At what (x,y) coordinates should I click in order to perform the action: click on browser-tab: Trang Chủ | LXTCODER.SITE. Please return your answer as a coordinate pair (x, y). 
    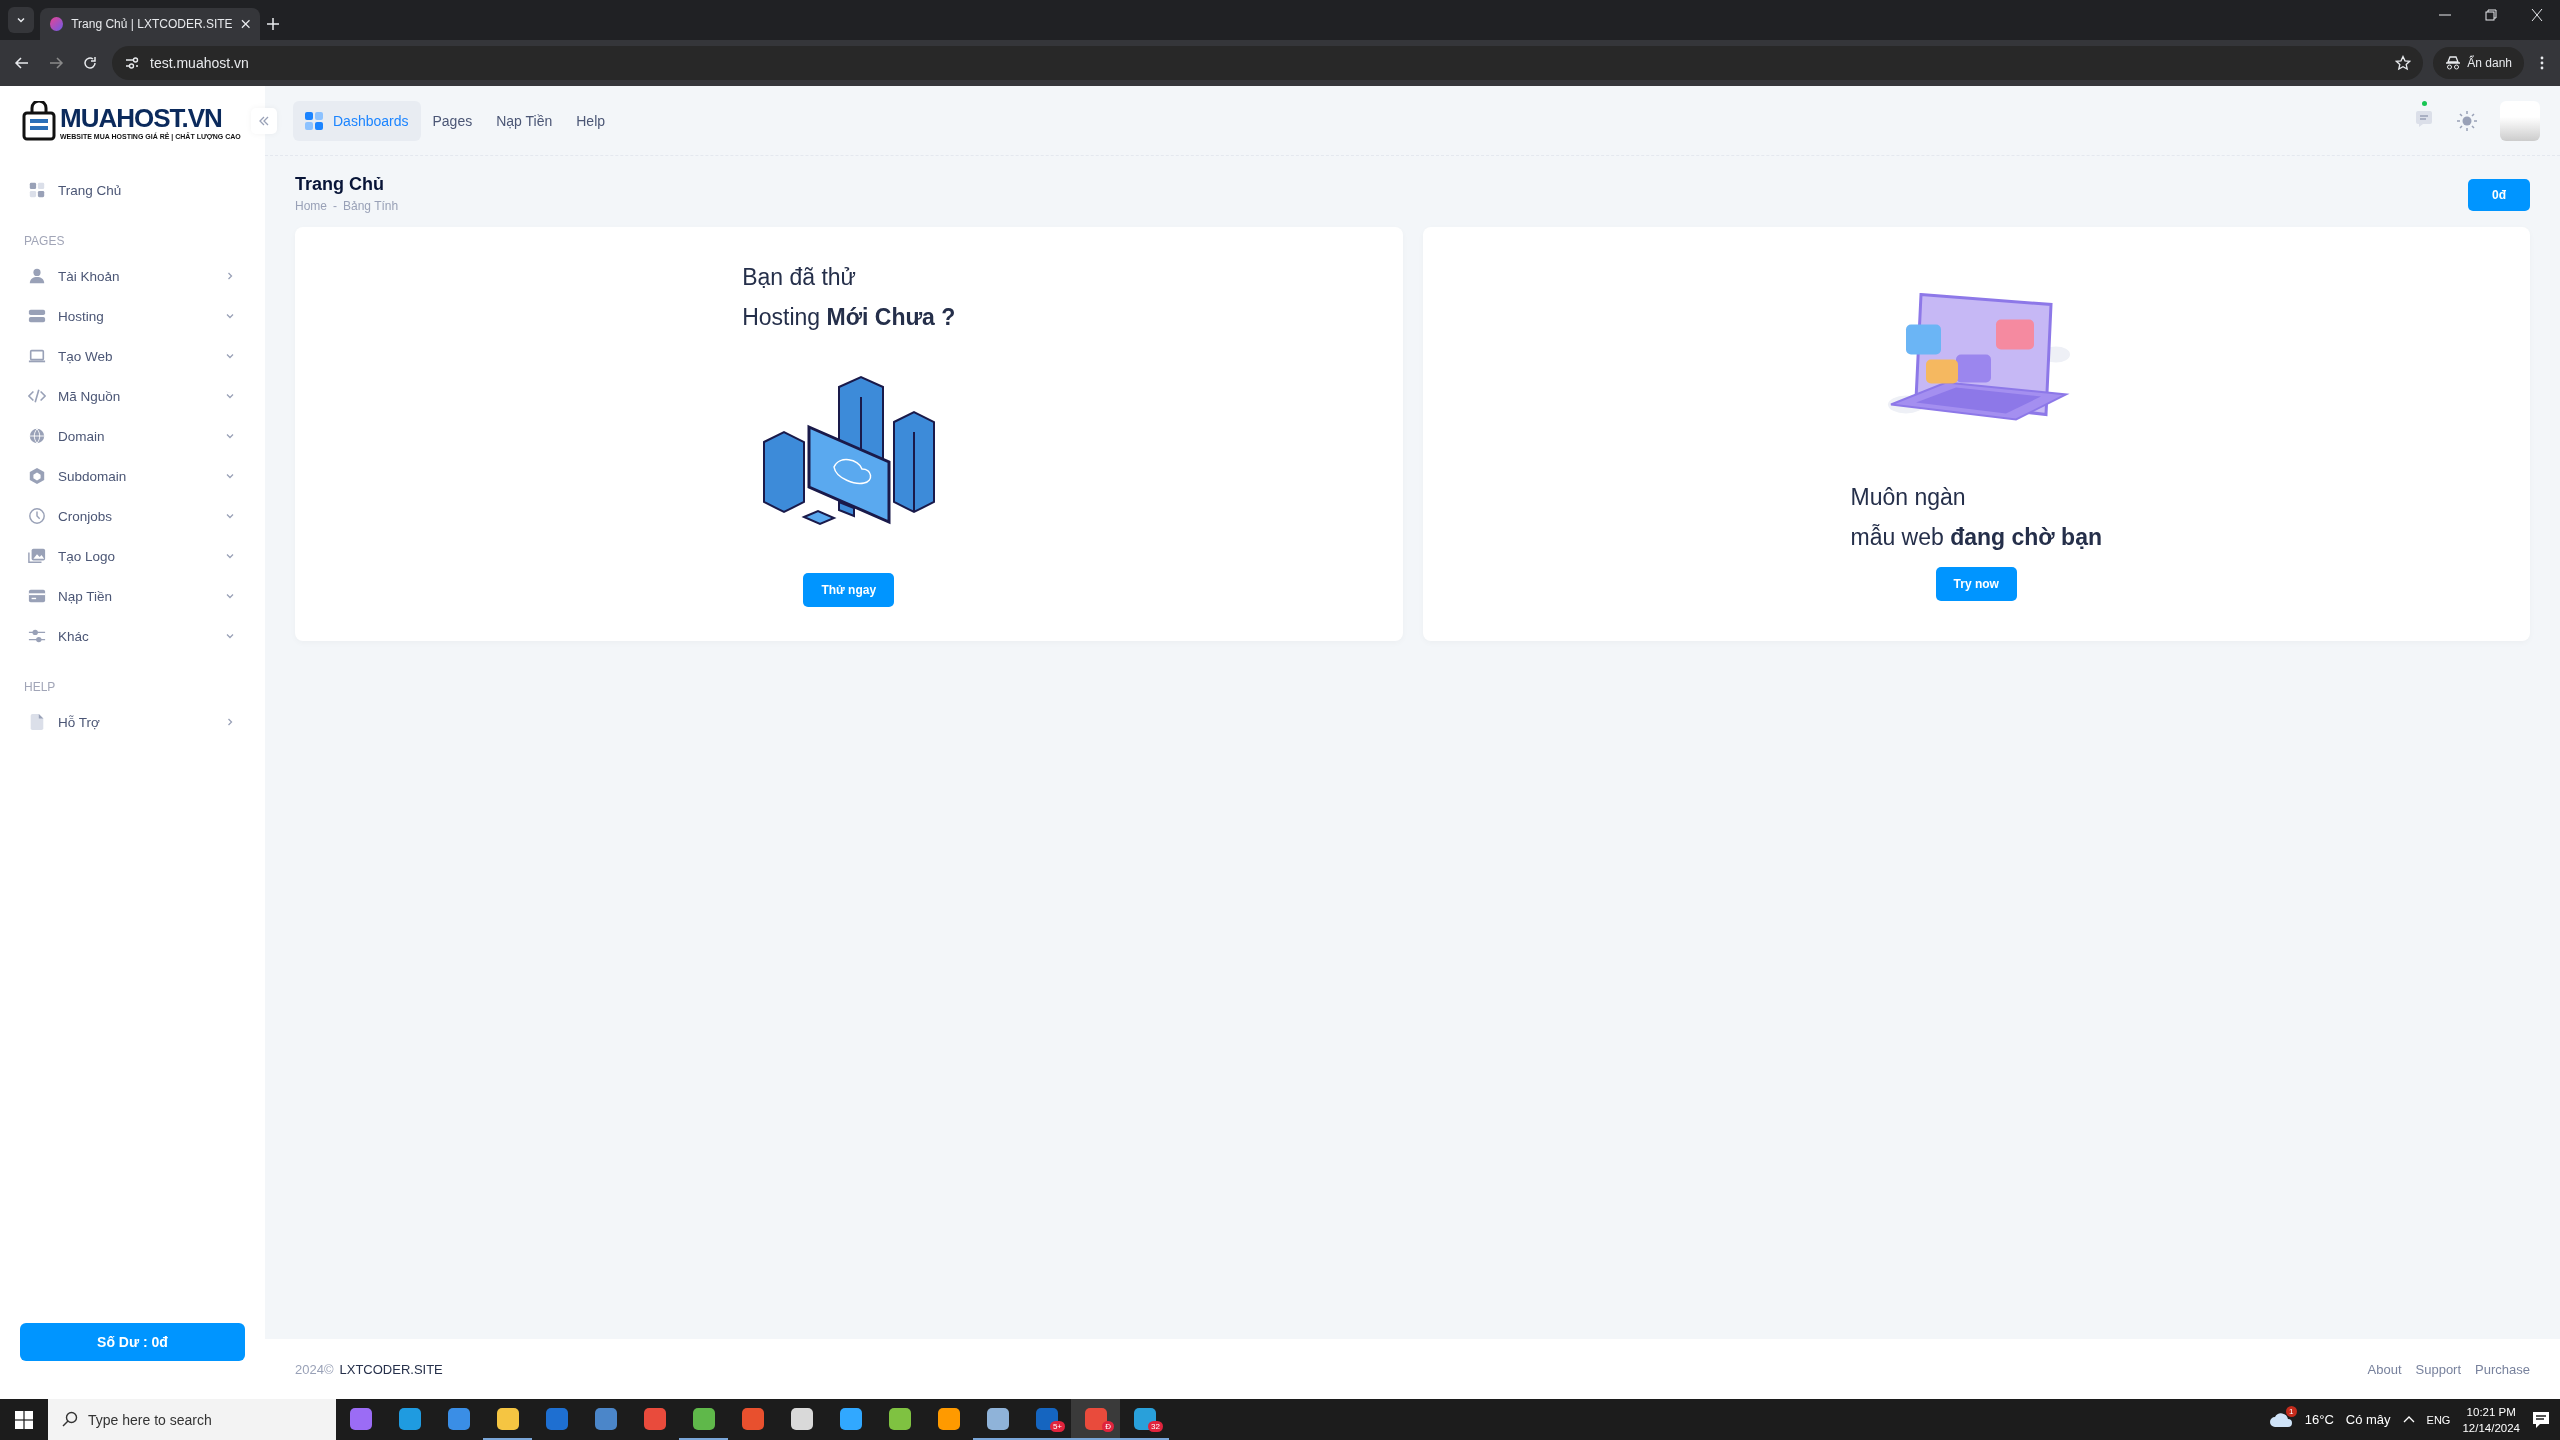
    Looking at the image, I should click on (150, 24).